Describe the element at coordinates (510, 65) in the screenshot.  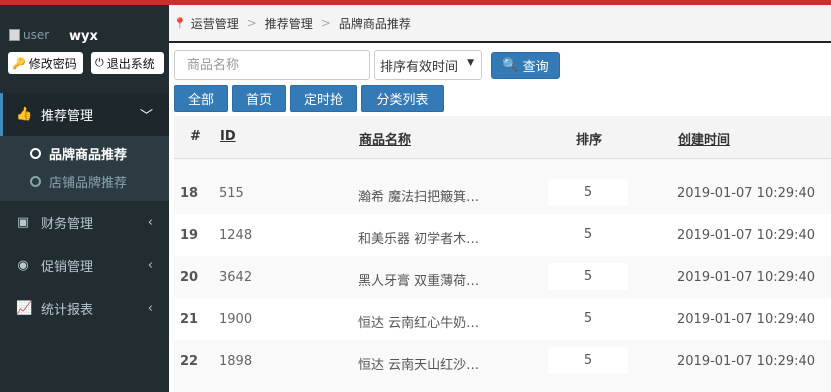
I see `search-icon: 🔍` at that location.